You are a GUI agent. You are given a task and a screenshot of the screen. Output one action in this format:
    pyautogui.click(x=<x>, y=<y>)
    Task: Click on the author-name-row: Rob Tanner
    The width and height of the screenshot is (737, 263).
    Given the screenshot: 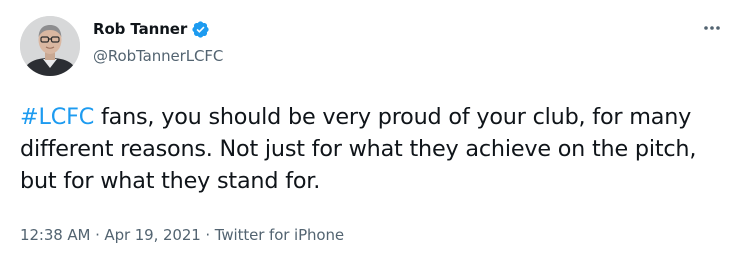 What is the action you would take?
    pyautogui.click(x=151, y=29)
    